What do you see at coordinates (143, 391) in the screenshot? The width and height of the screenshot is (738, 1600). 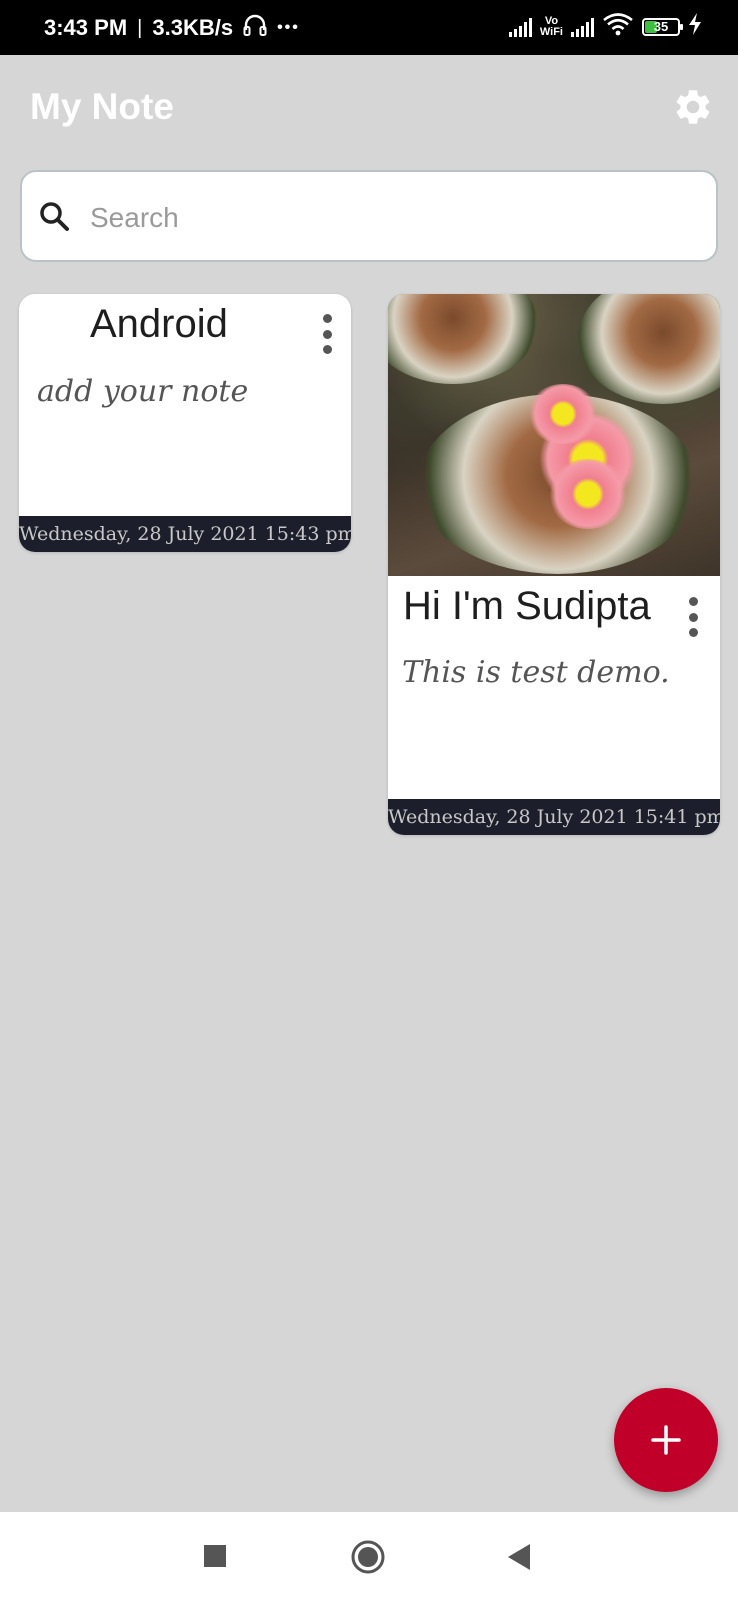 I see `note-body: add your note` at bounding box center [143, 391].